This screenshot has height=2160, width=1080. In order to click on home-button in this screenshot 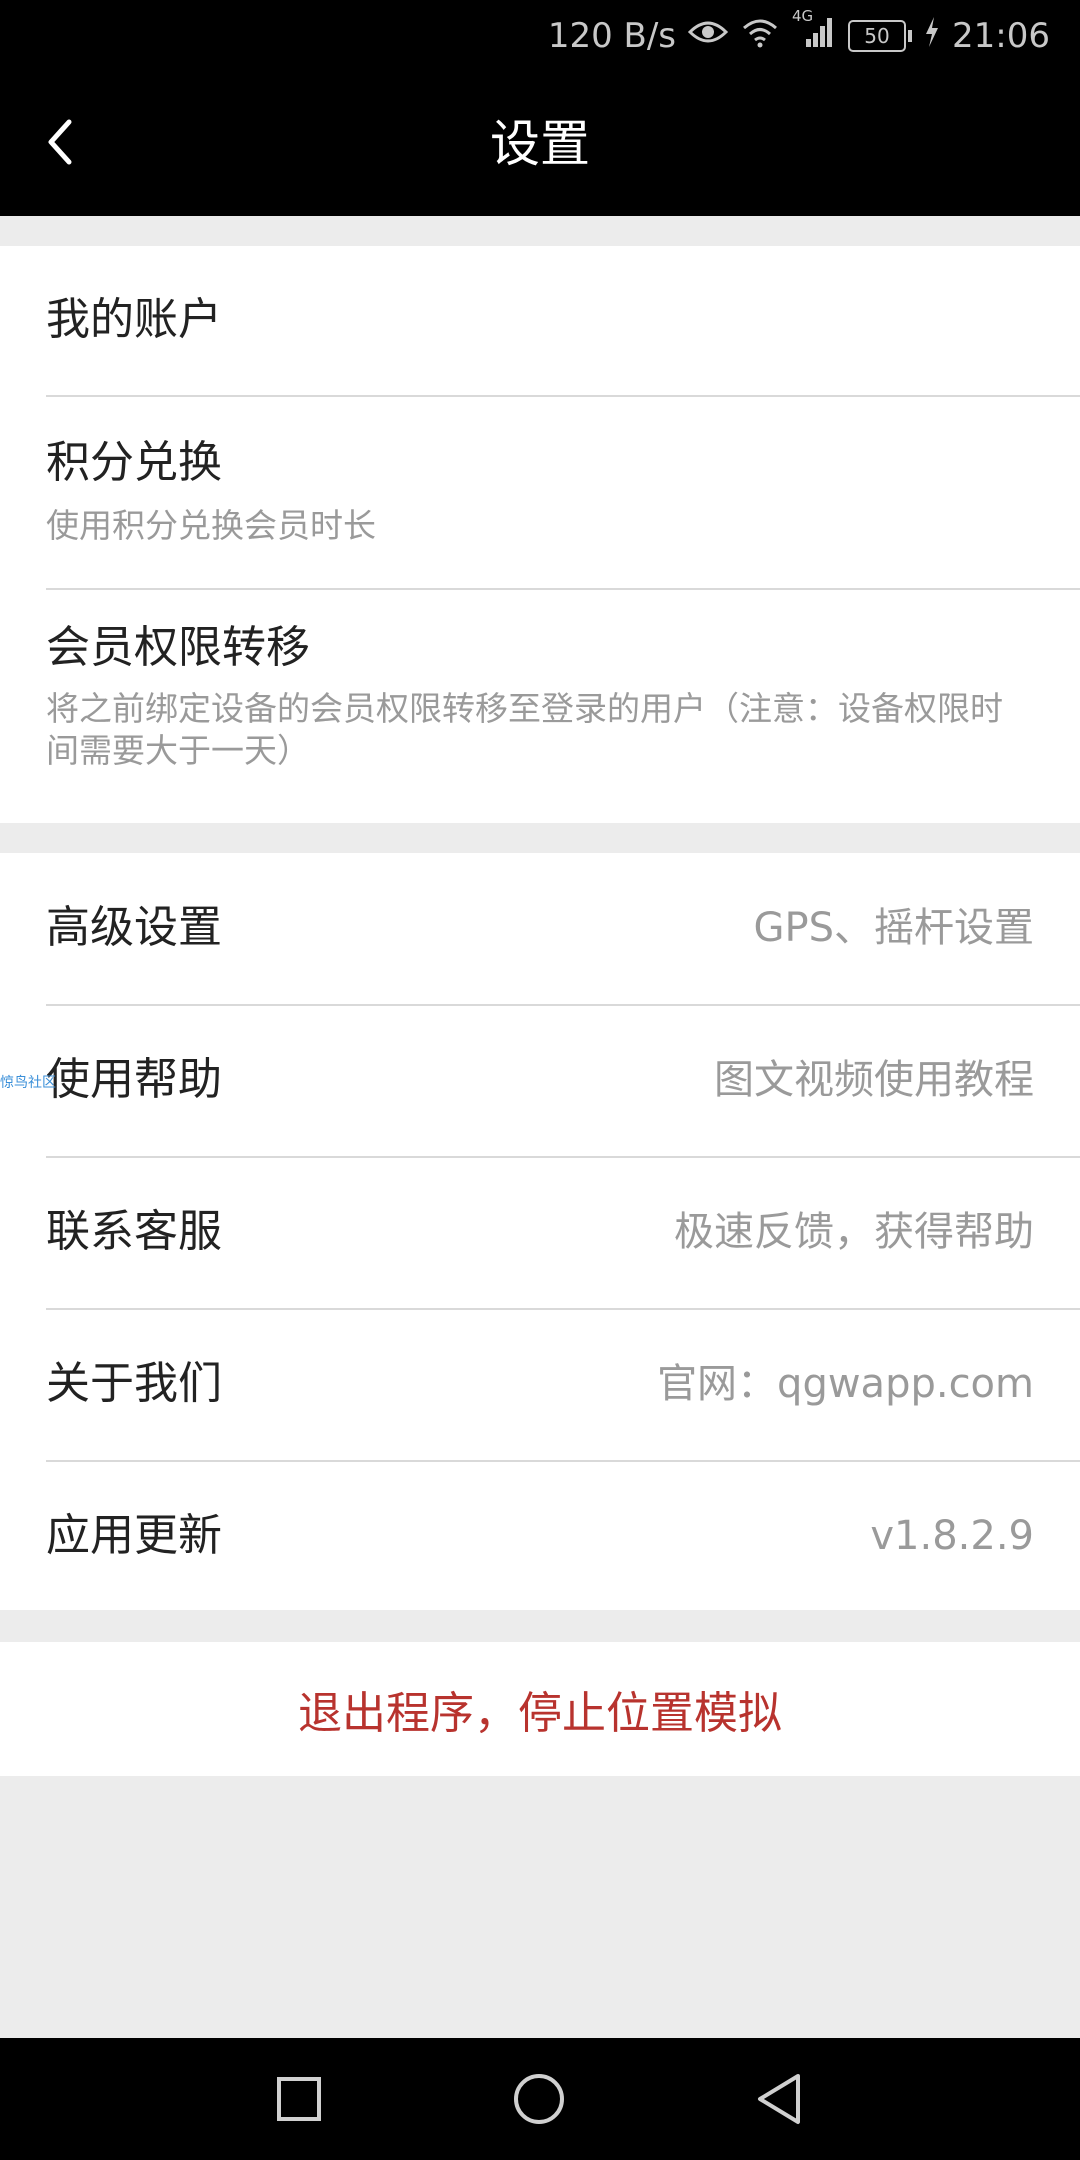, I will do `click(539, 2101)`.